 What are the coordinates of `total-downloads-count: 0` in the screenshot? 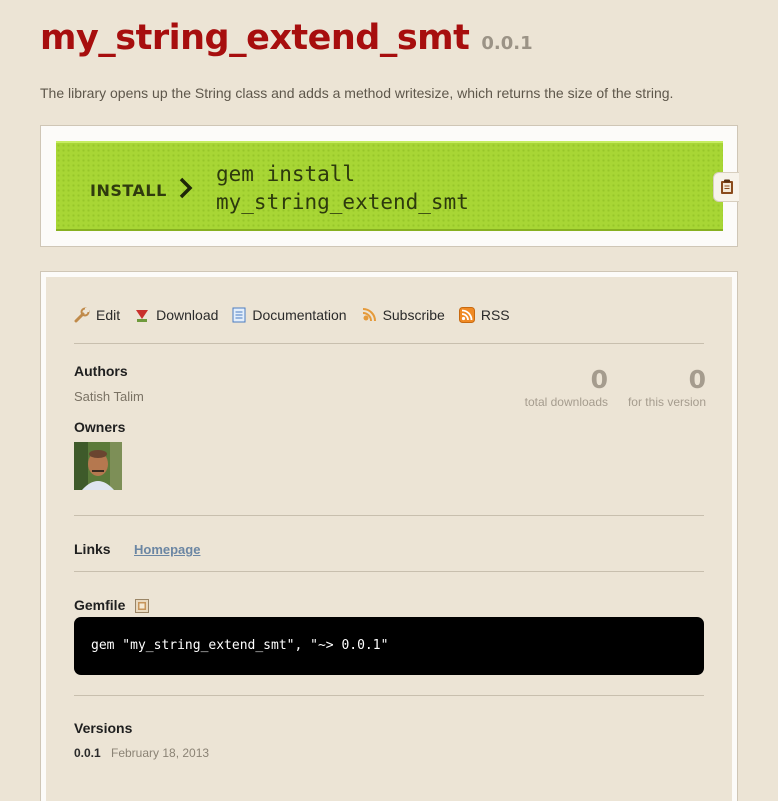 It's located at (599, 379).